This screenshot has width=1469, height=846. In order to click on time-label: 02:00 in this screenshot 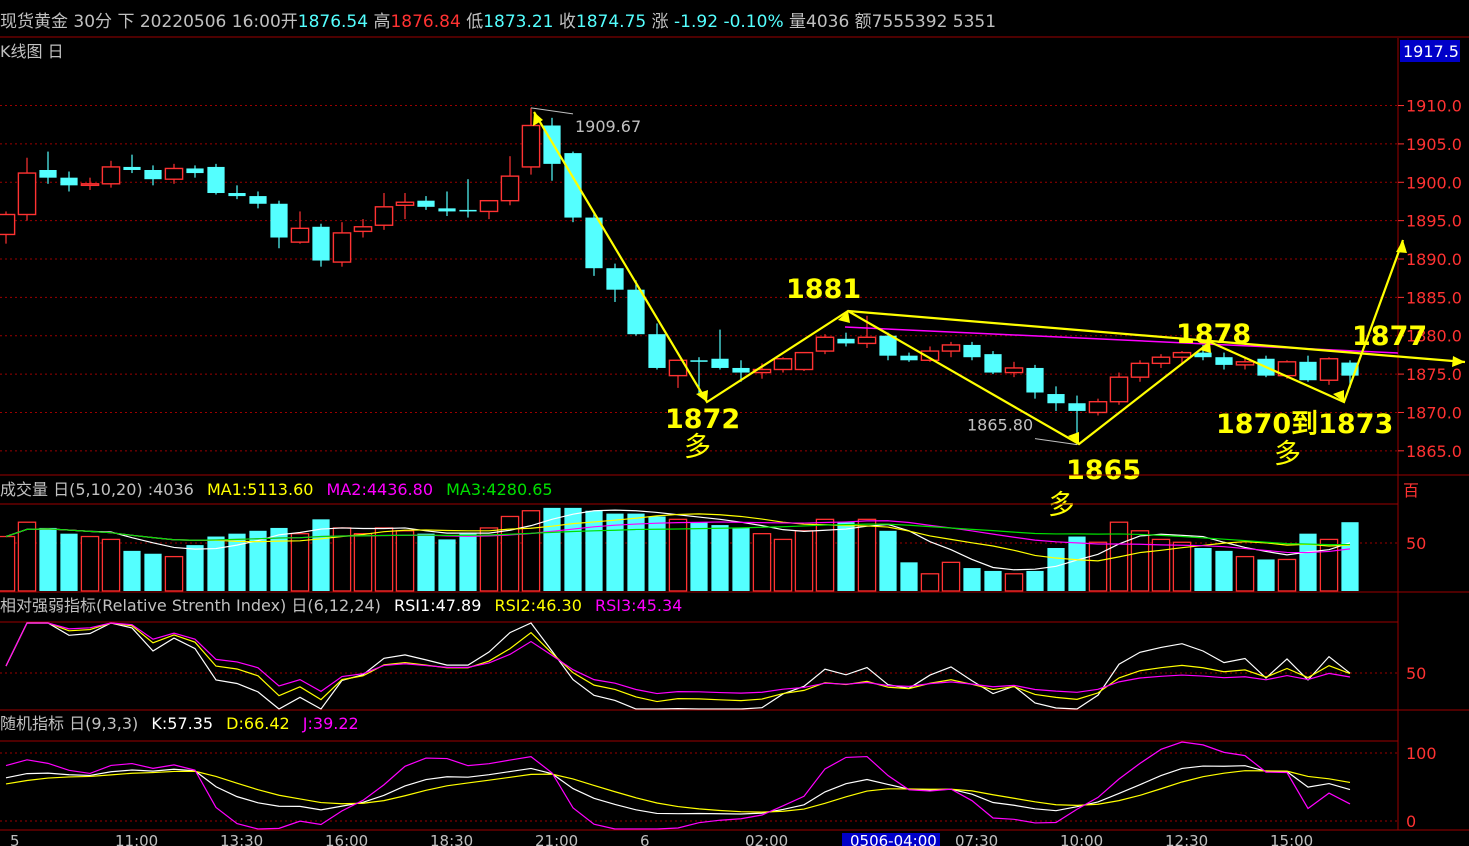, I will do `click(766, 839)`.